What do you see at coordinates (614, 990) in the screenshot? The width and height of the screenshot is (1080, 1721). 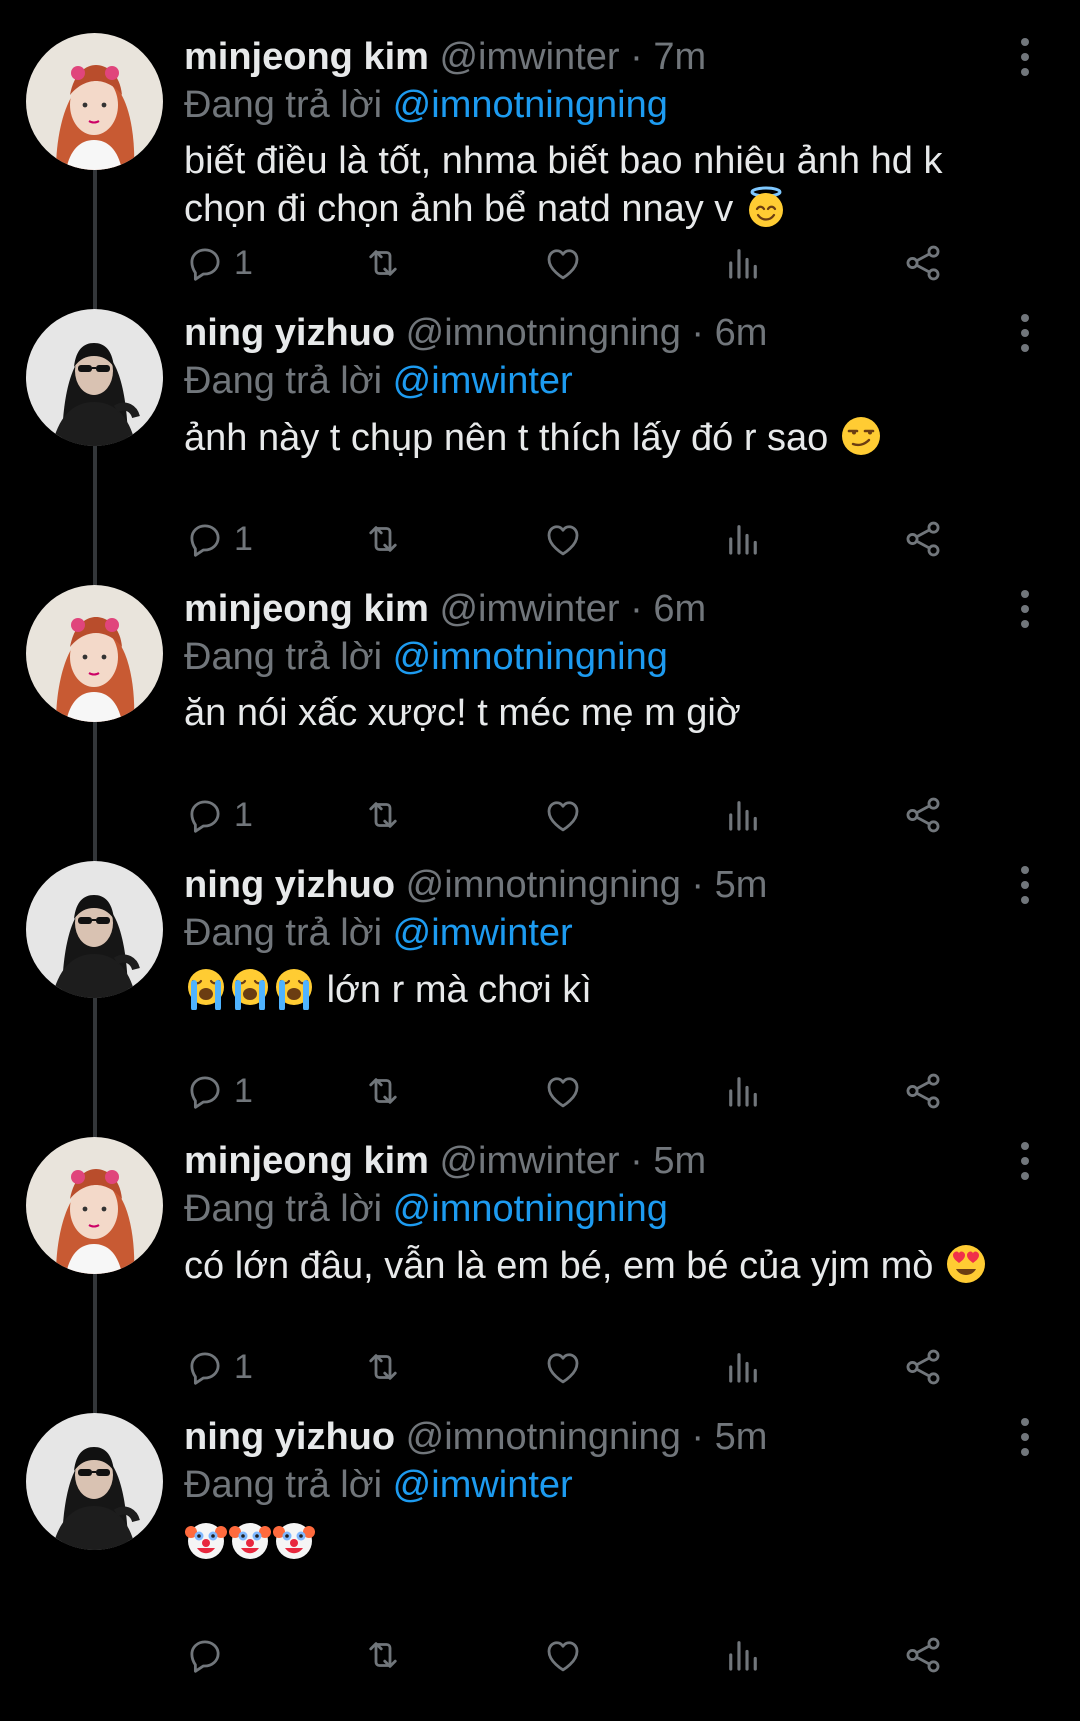 I see `tweet-text: lớn r mà chơi kì` at bounding box center [614, 990].